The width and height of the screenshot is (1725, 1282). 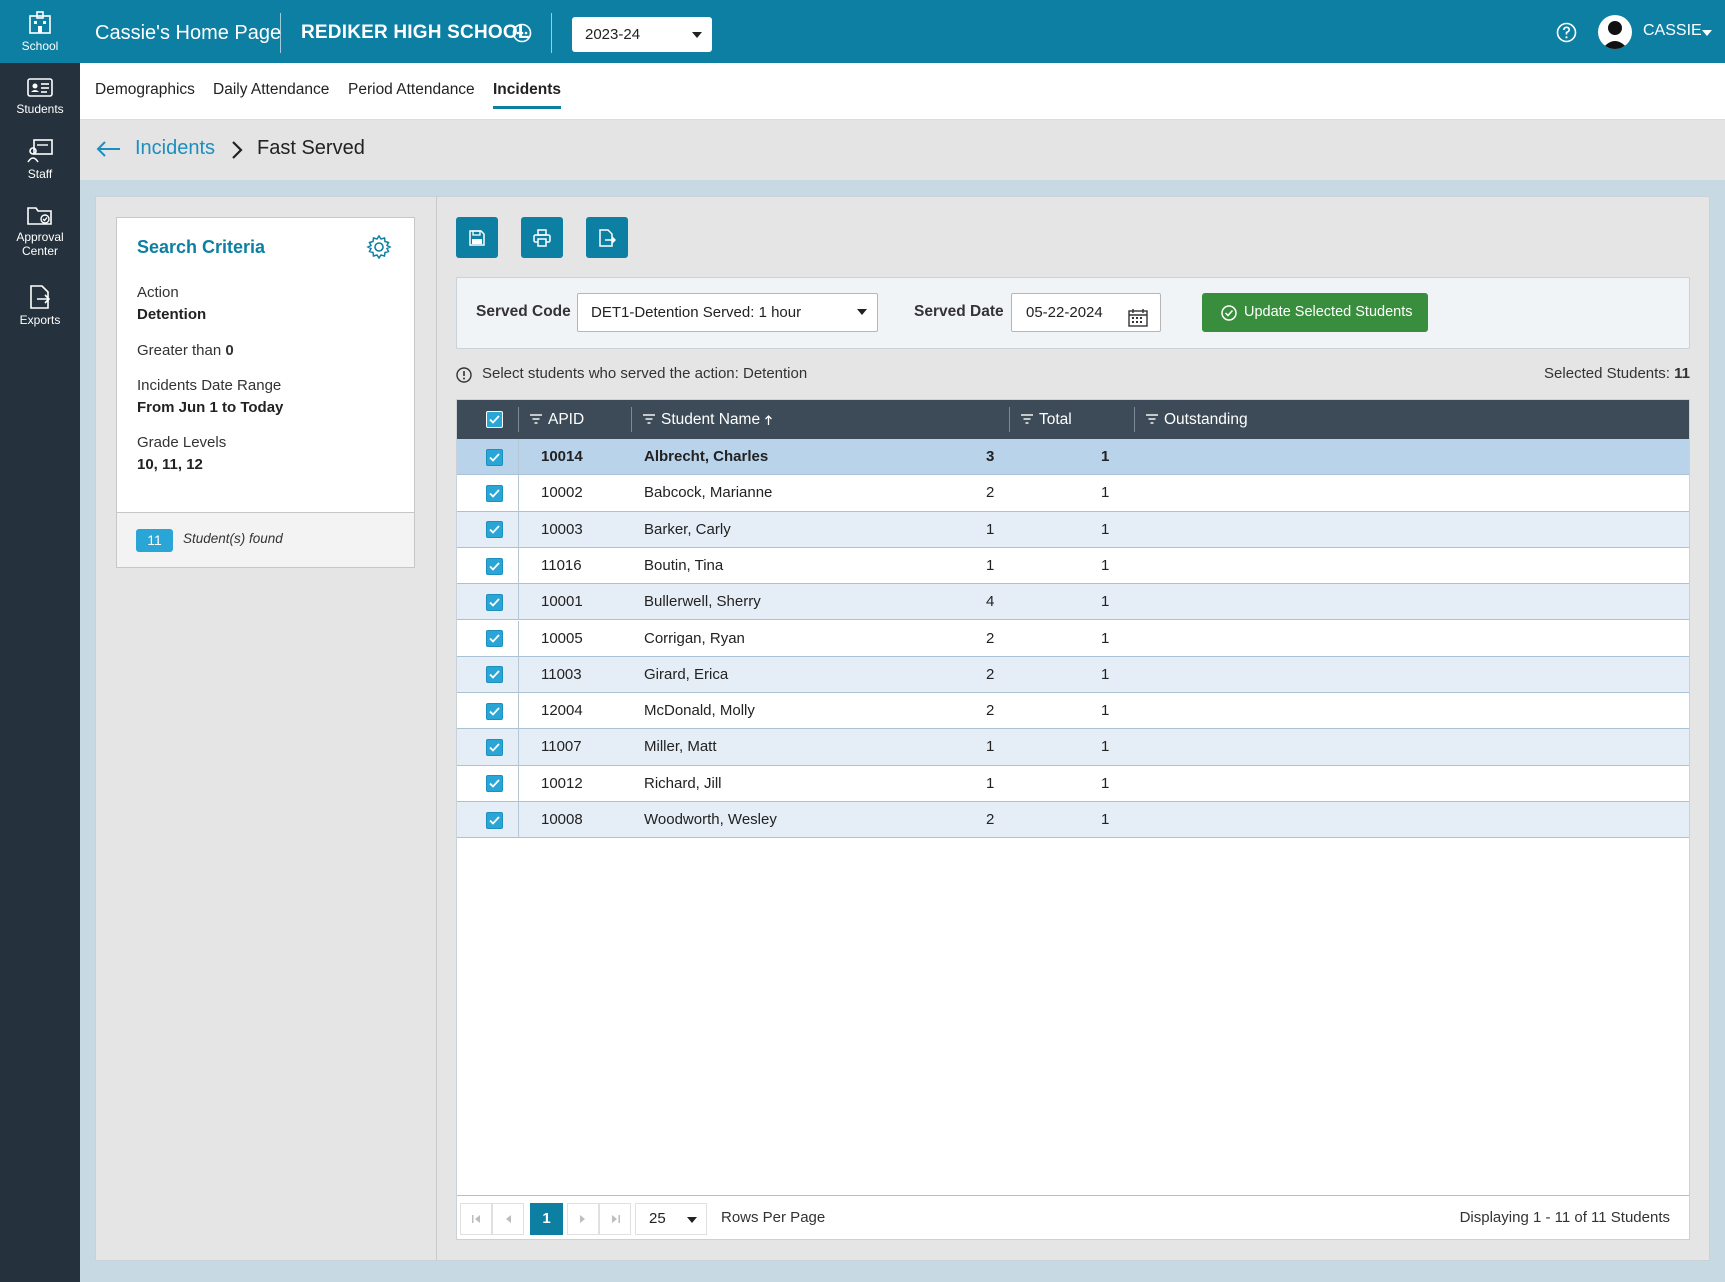 What do you see at coordinates (557, 419) in the screenshot?
I see `column-header-apid: APID` at bounding box center [557, 419].